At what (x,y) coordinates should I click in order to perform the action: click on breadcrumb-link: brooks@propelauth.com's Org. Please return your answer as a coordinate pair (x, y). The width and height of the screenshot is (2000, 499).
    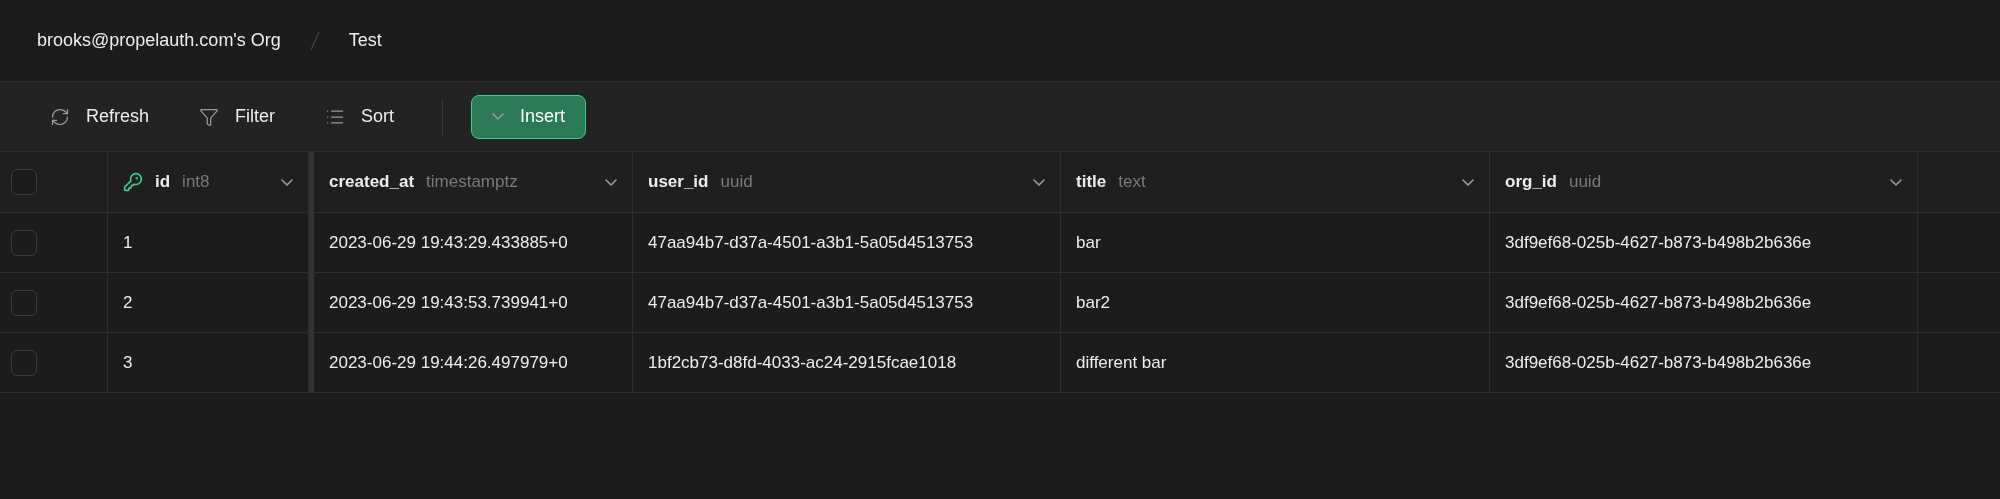
    Looking at the image, I should click on (159, 40).